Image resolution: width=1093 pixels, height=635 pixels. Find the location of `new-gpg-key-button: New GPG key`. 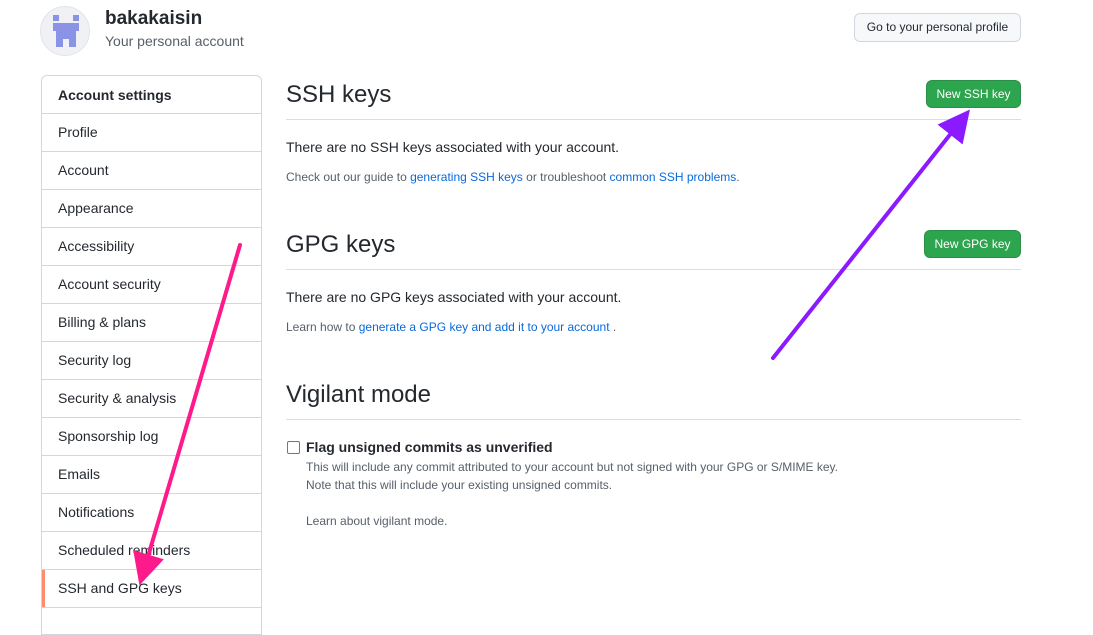

new-gpg-key-button: New GPG key is located at coordinates (972, 244).